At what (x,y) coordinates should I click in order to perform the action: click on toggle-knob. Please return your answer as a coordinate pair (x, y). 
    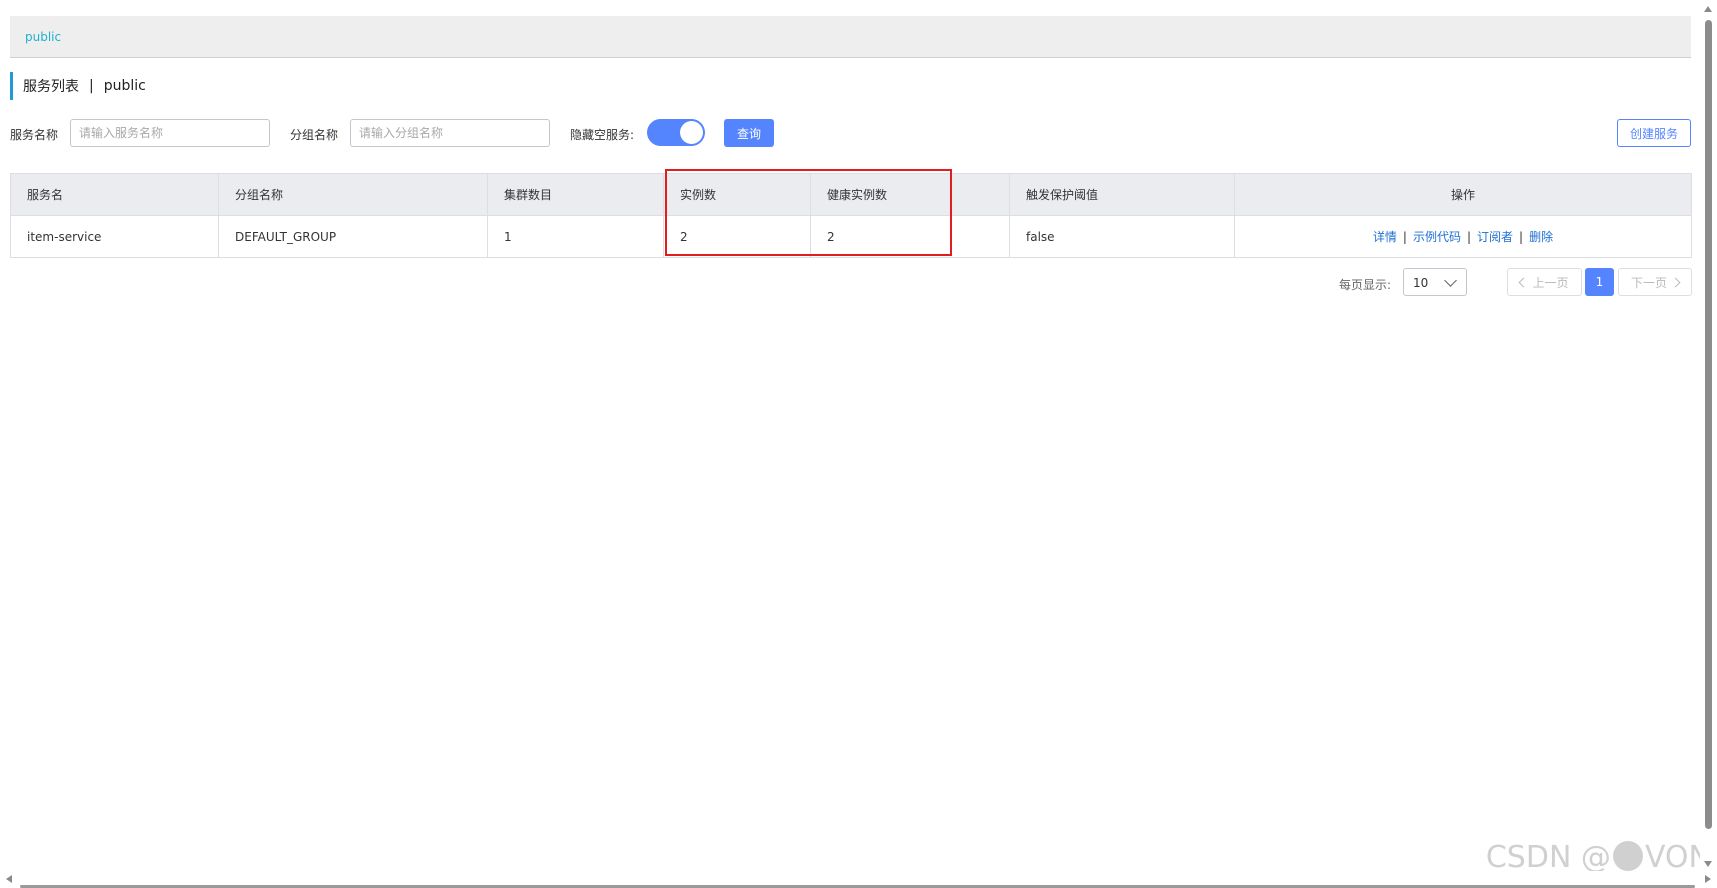
    Looking at the image, I should click on (691, 132).